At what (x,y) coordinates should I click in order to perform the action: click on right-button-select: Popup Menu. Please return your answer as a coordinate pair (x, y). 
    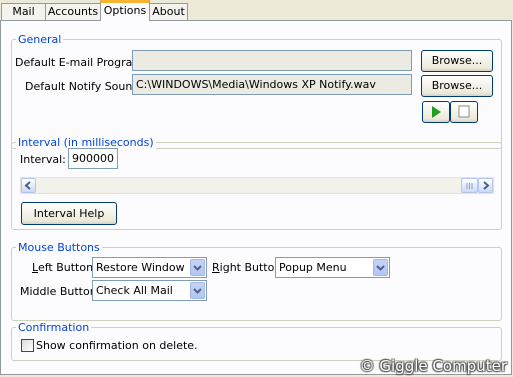
    Looking at the image, I should click on (332, 267).